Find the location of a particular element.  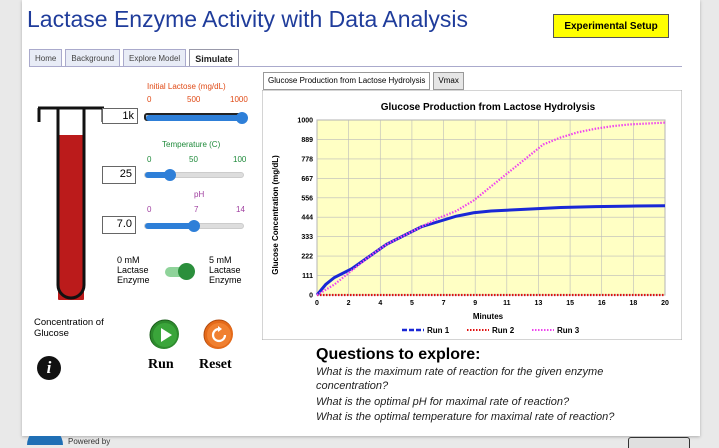

chart-x-tick-label: 7 is located at coordinates (444, 303).